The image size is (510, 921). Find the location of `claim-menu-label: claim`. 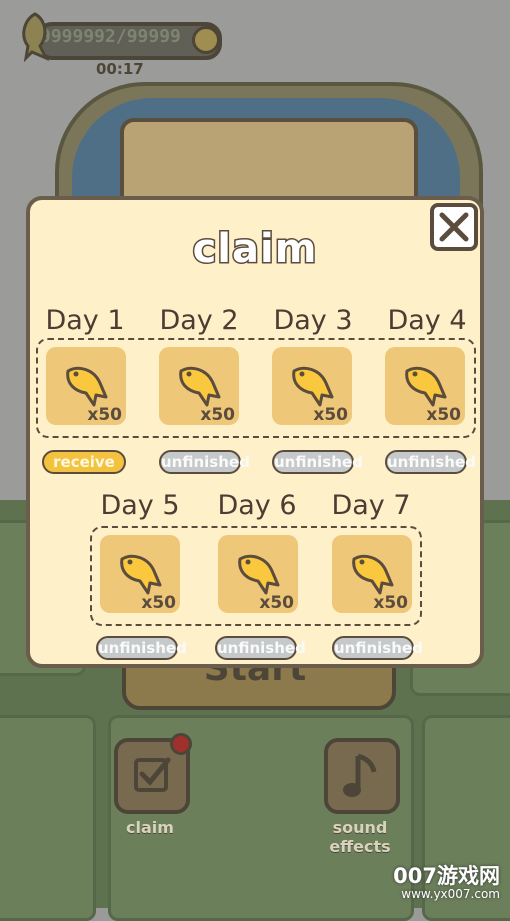

claim-menu-label: claim is located at coordinates (150, 827).